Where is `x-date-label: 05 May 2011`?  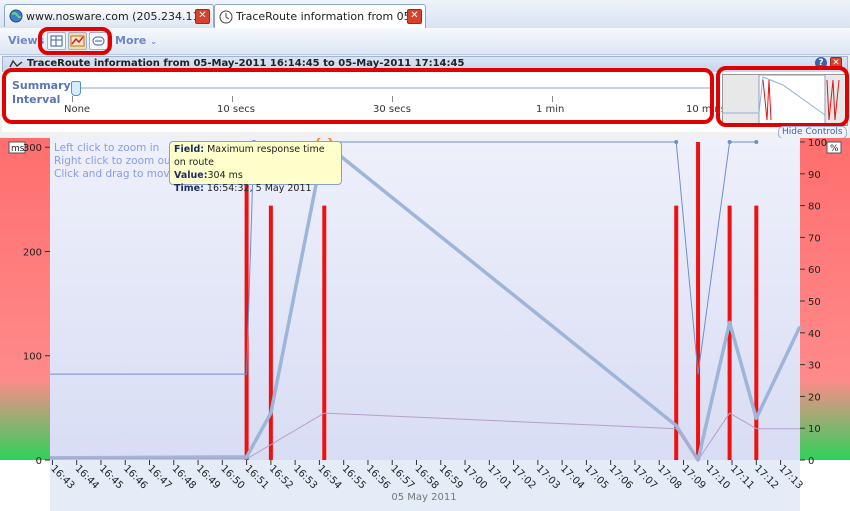 x-date-label: 05 May 2011 is located at coordinates (423, 497).